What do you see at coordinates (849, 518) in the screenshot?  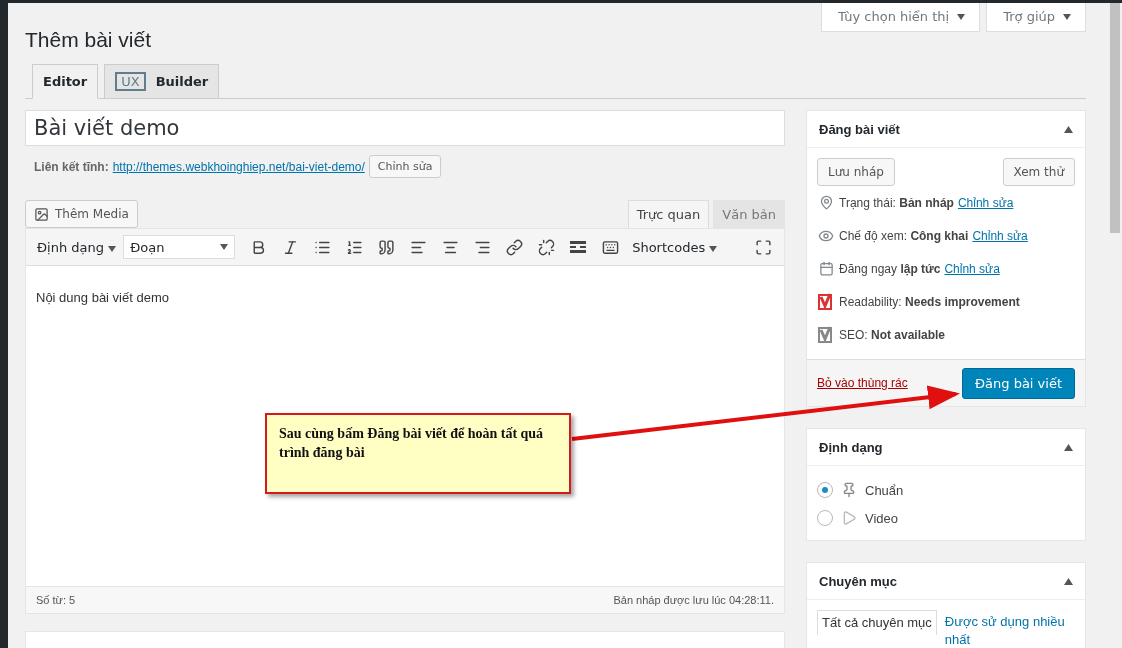 I see `video-icon` at bounding box center [849, 518].